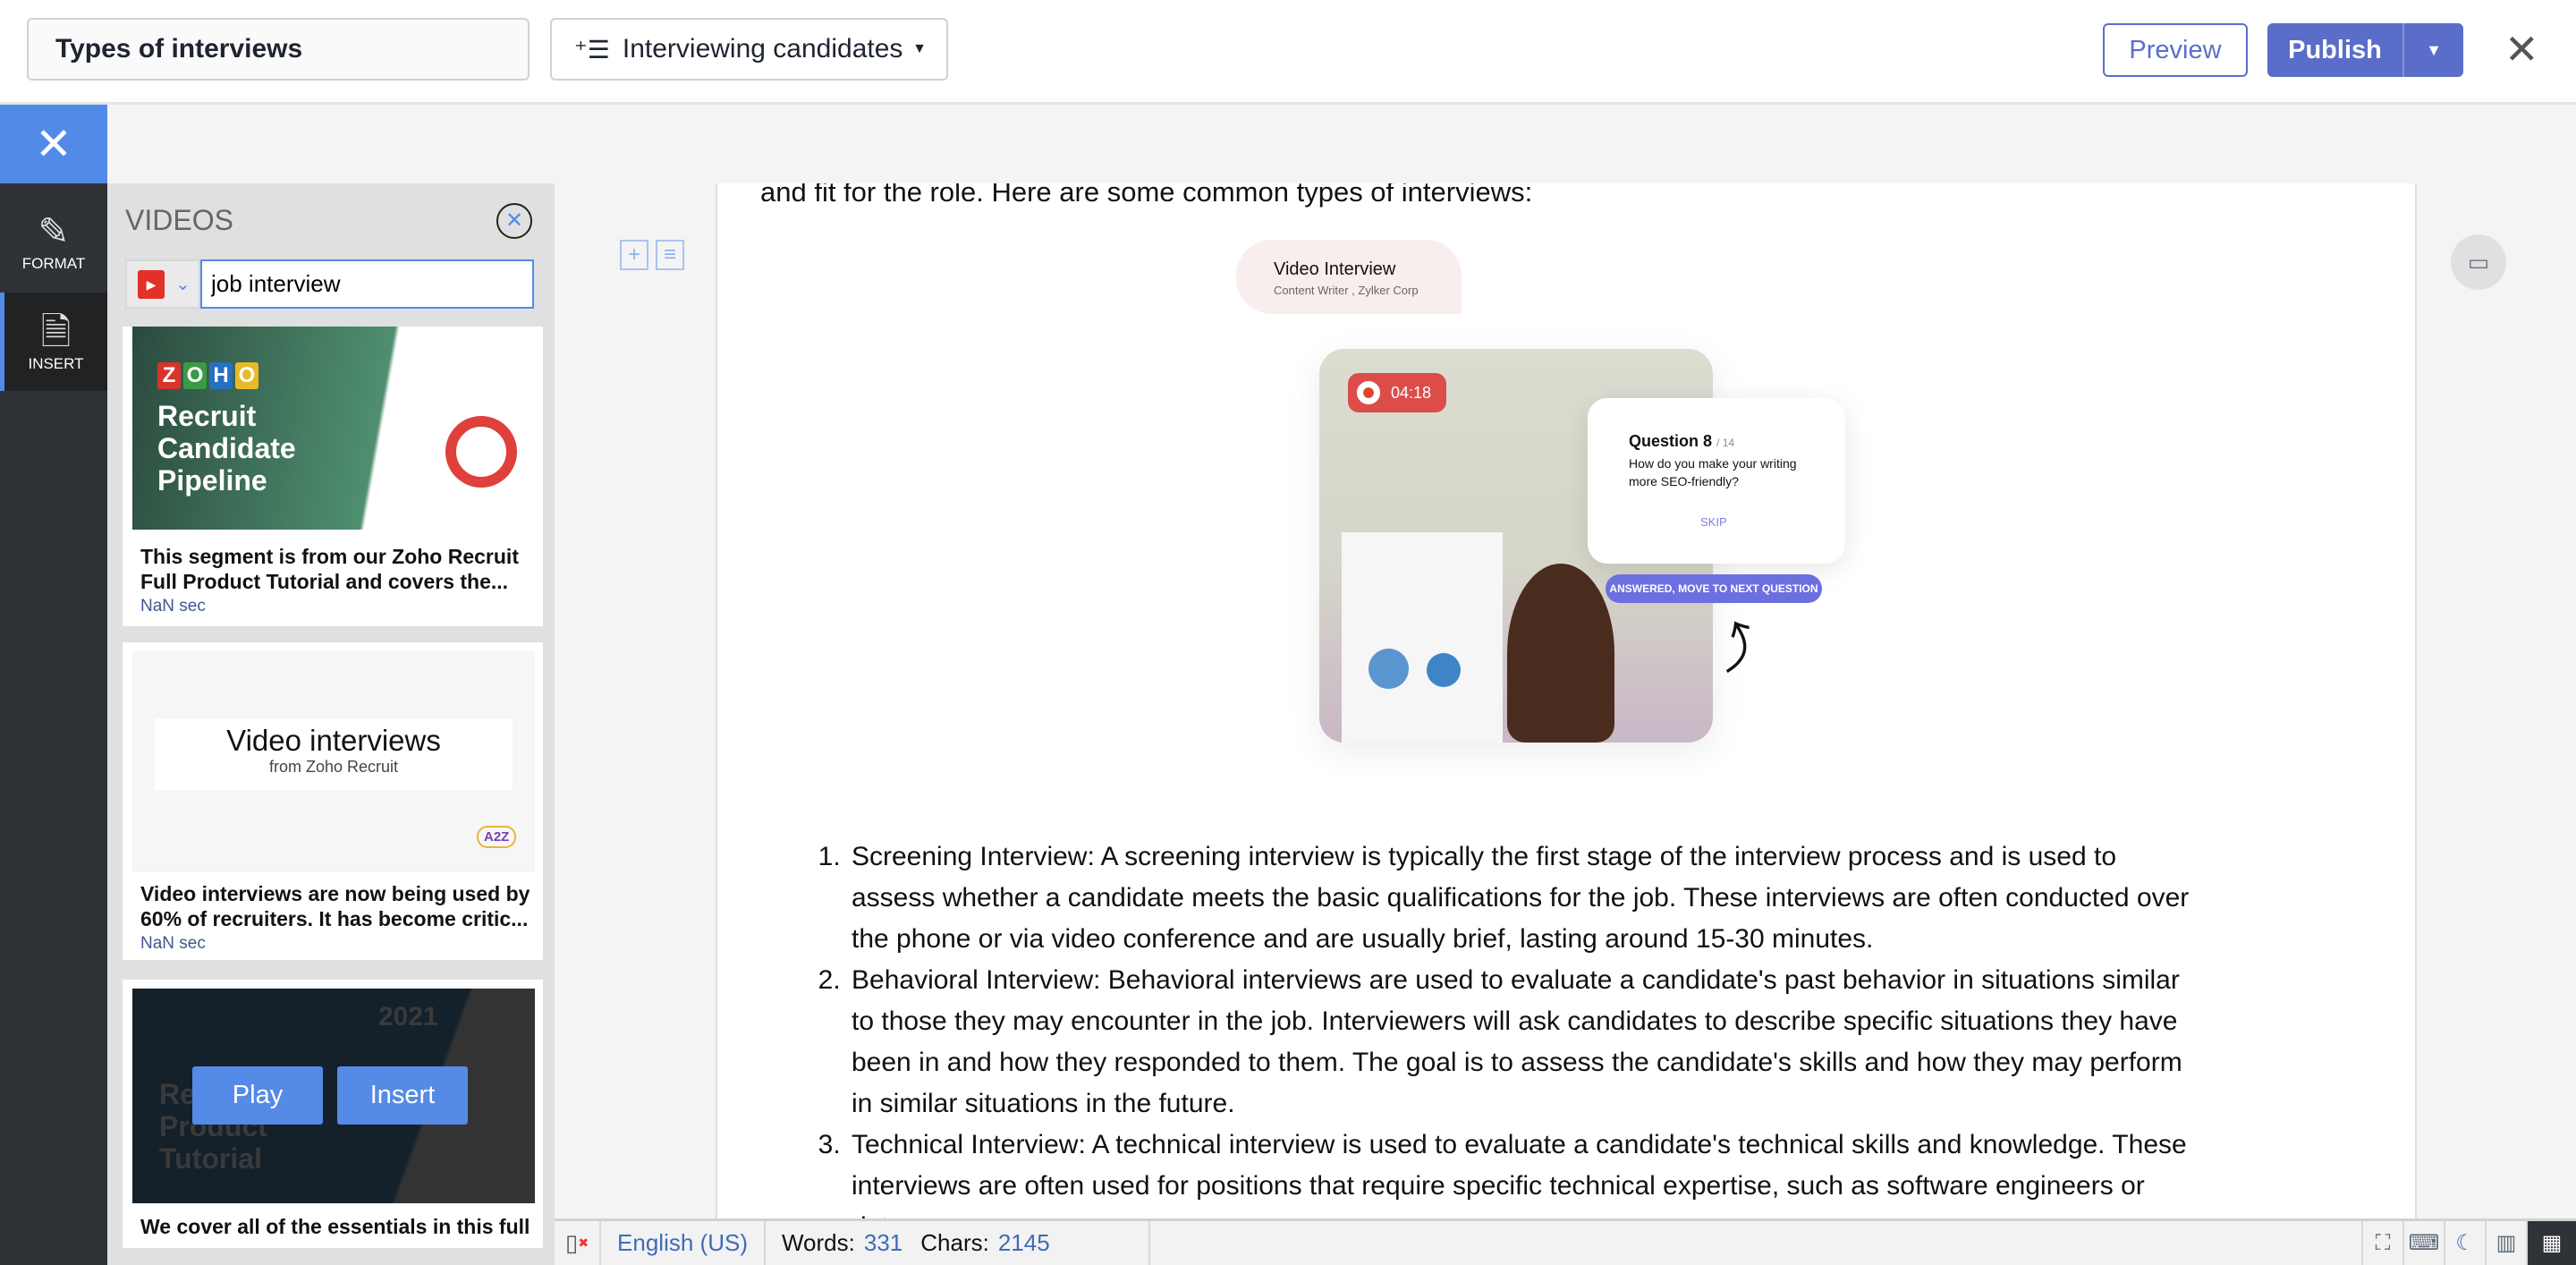 The height and width of the screenshot is (1265, 2576). Describe the element at coordinates (333, 740) in the screenshot. I see `thumb-title: Video interviews` at that location.